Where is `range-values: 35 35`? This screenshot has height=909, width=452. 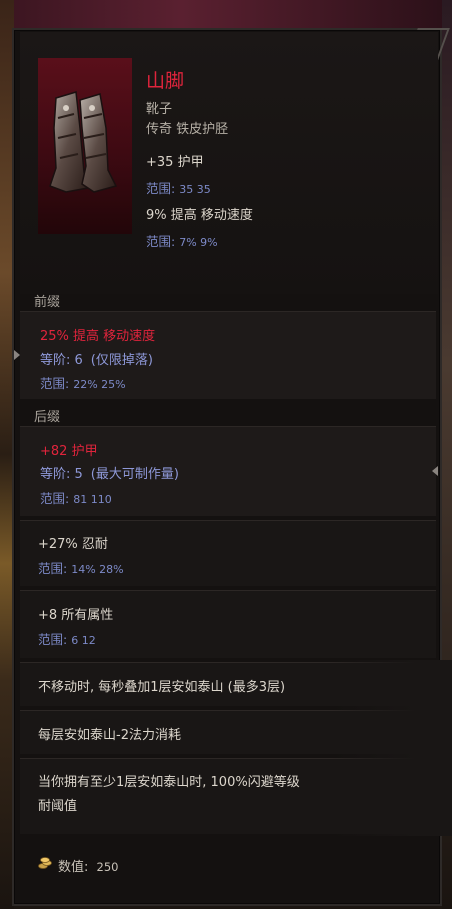 range-values: 35 35 is located at coordinates (195, 189).